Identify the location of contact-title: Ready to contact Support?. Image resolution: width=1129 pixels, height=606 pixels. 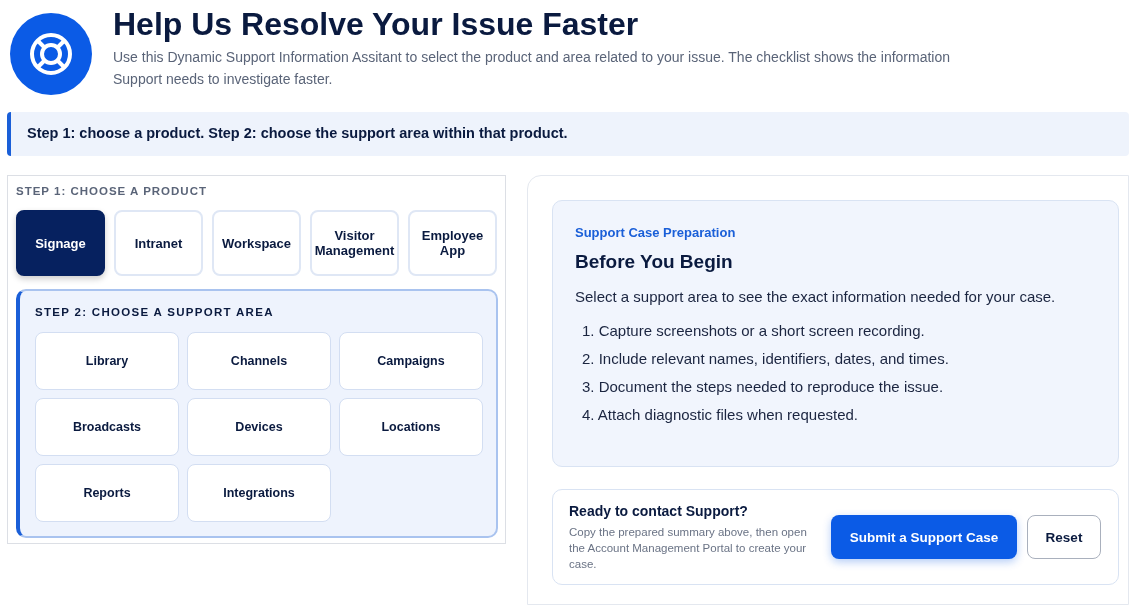
(659, 510).